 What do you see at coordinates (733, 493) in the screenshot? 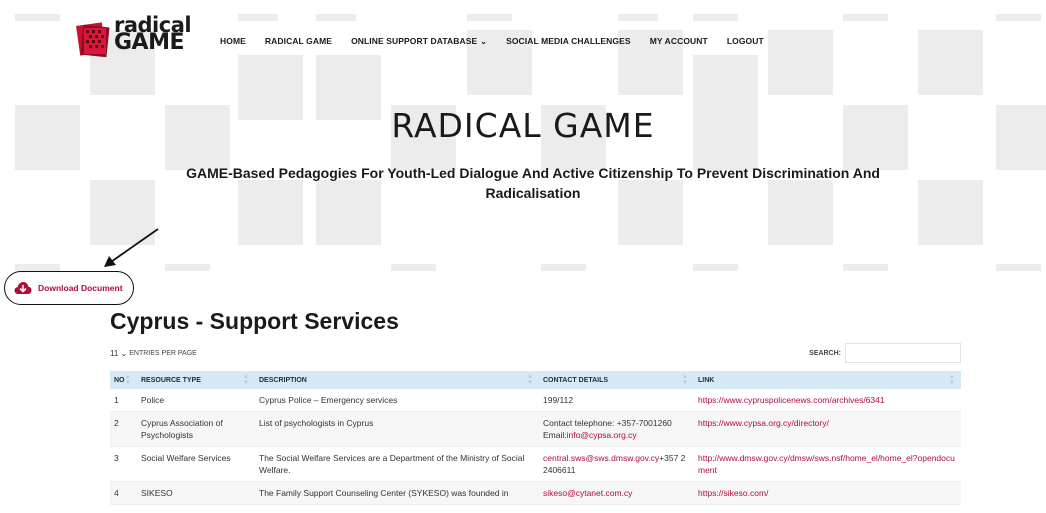
I see `resource-link: https://sikeso.com/` at bounding box center [733, 493].